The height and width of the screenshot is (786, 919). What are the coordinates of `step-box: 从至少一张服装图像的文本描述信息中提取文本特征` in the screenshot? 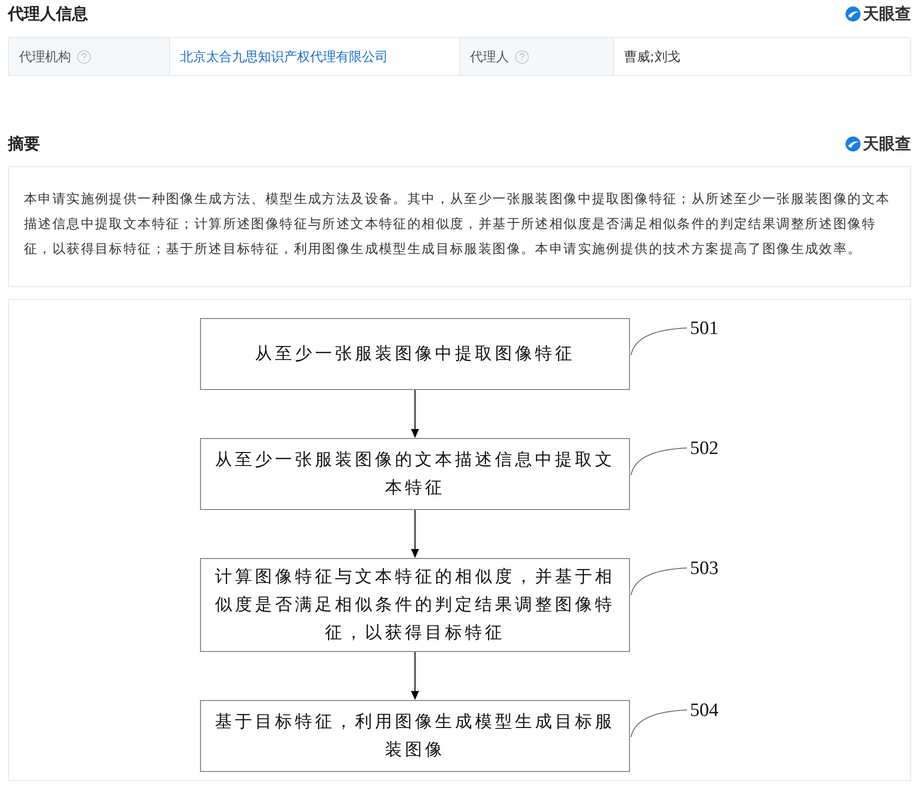 It's located at (415, 474).